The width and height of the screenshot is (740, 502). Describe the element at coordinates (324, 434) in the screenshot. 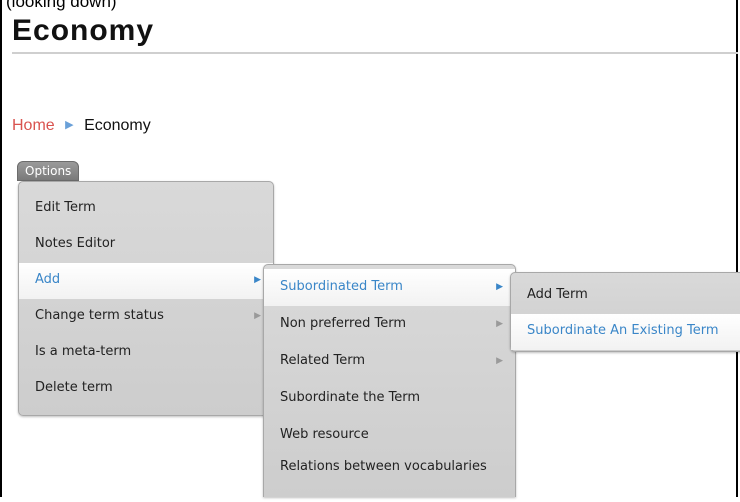

I see `menu-item-label: Web resource` at that location.